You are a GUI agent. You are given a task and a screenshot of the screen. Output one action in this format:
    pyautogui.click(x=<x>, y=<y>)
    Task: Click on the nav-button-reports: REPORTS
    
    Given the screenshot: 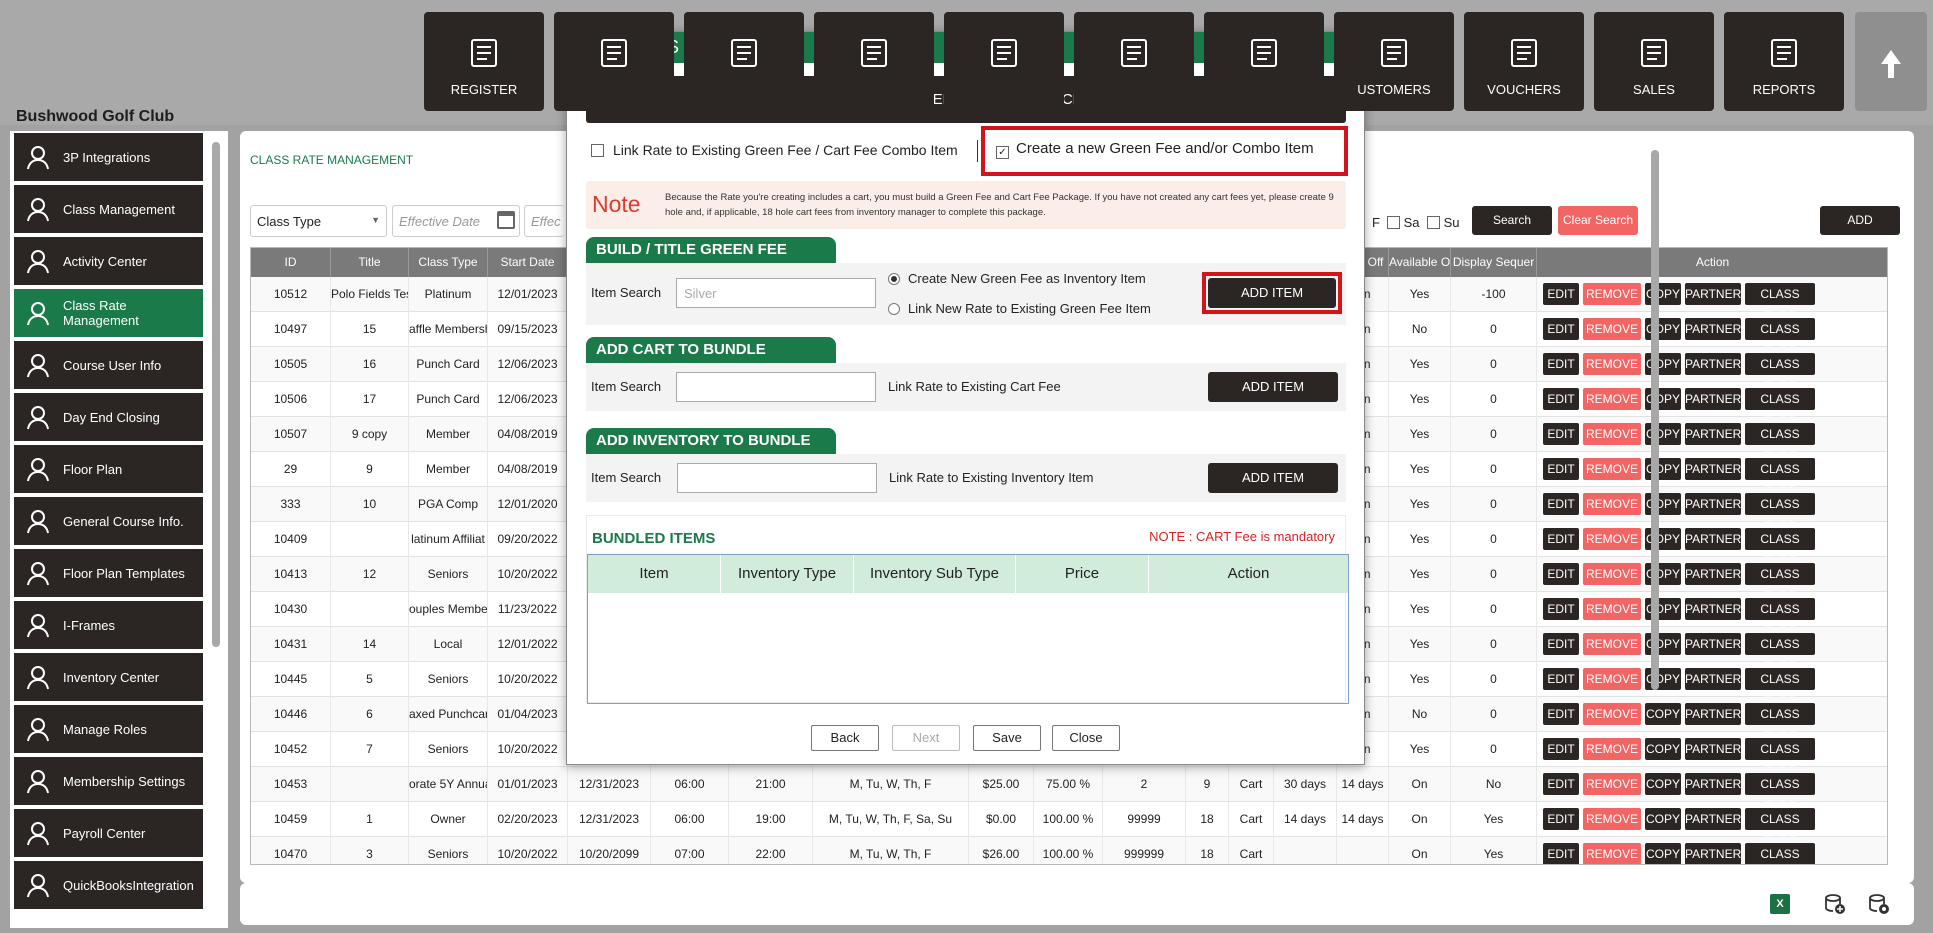 What is the action you would take?
    pyautogui.click(x=1784, y=61)
    